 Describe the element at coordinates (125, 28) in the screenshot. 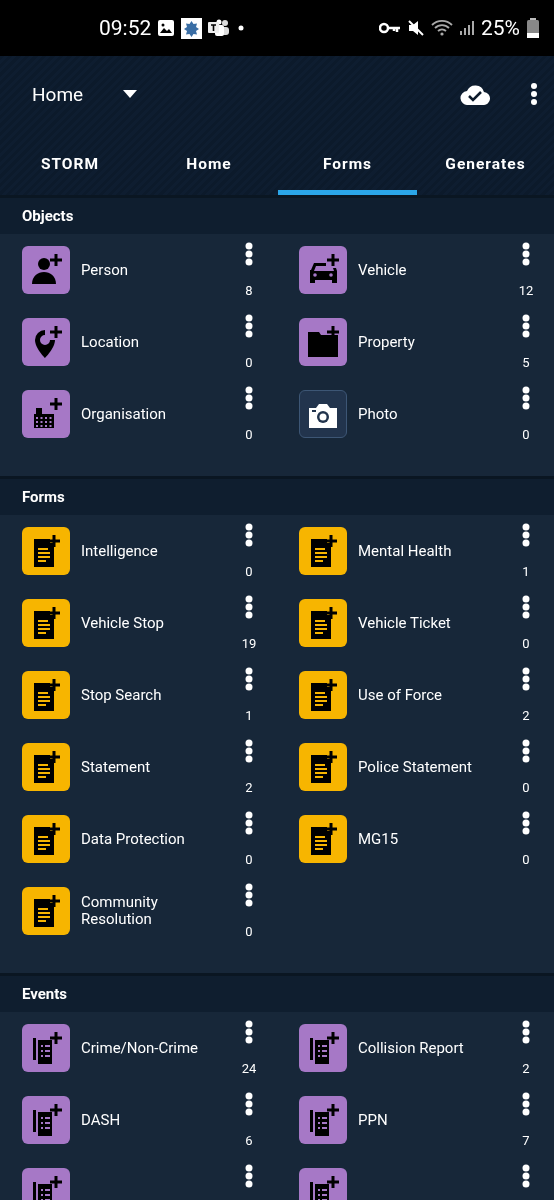

I see `status-time: 09:52` at that location.